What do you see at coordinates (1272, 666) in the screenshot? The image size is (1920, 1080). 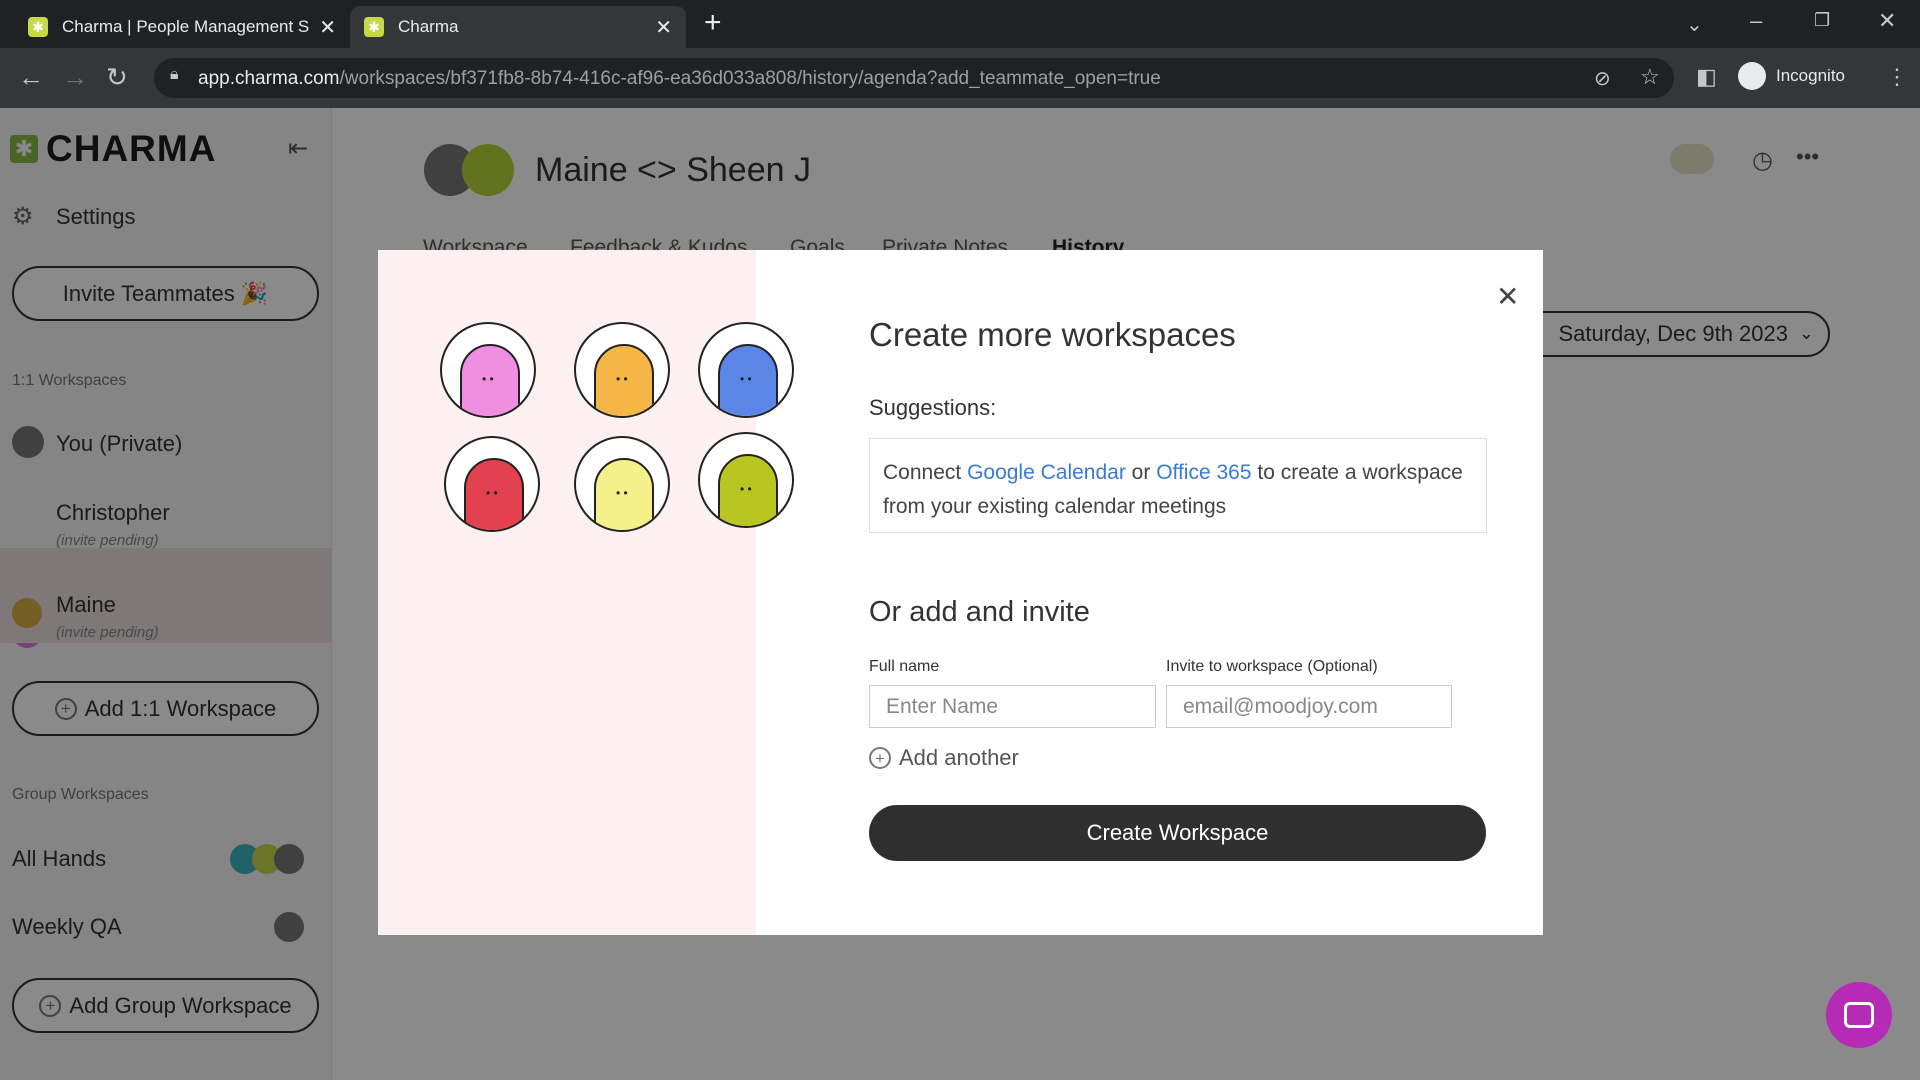 I see `invite-email-label: Invite to workspace (Optional)` at bounding box center [1272, 666].